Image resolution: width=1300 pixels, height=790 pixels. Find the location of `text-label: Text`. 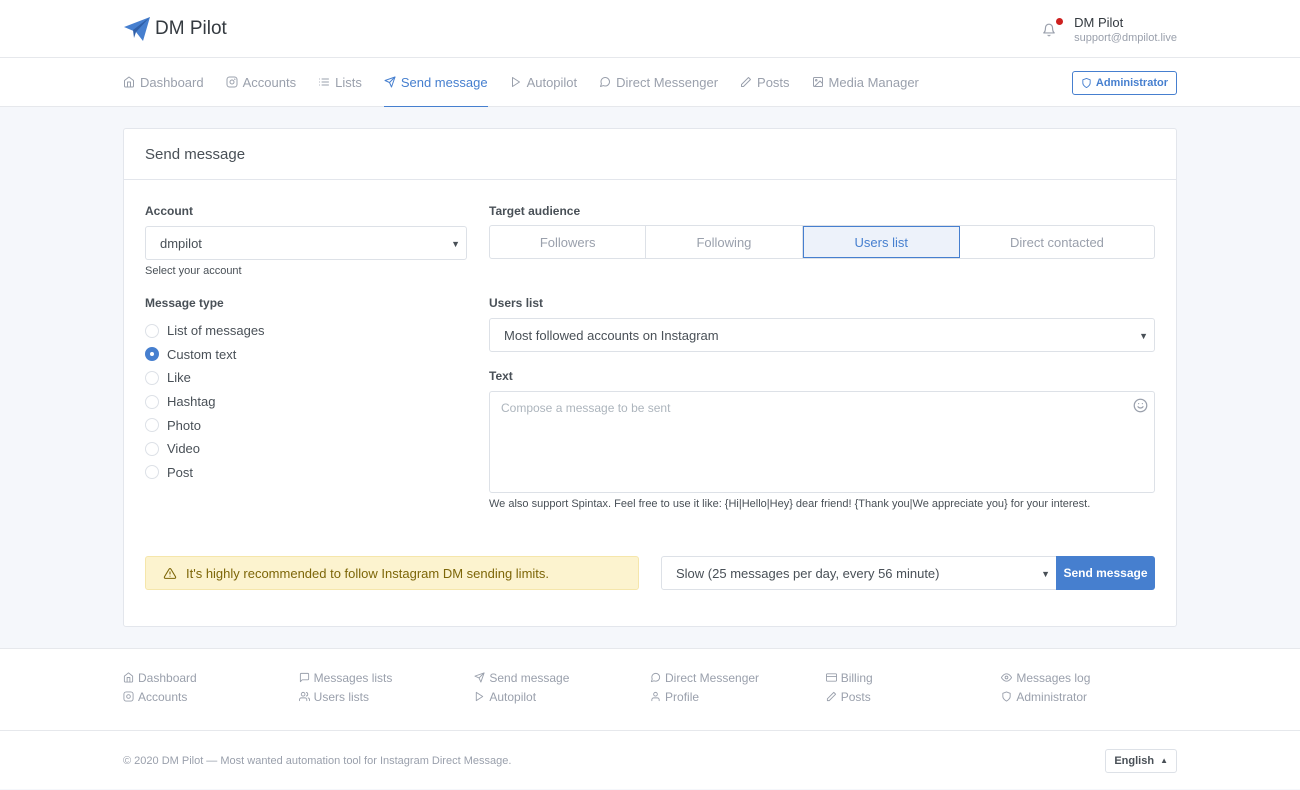

text-label: Text is located at coordinates (501, 376).